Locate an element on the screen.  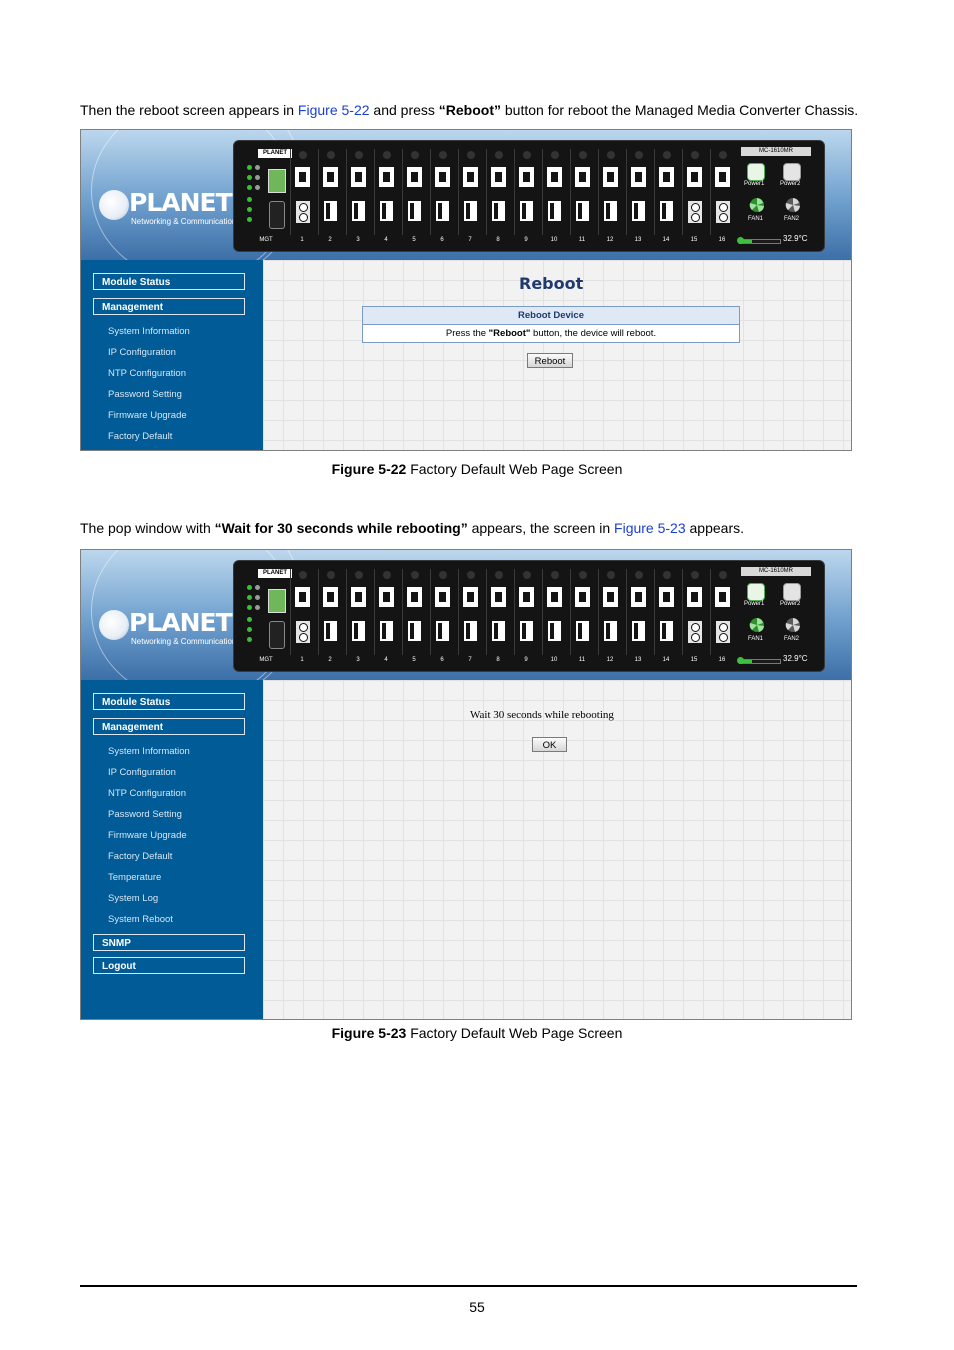
submenu-system-log: System Log is located at coordinates (133, 898).